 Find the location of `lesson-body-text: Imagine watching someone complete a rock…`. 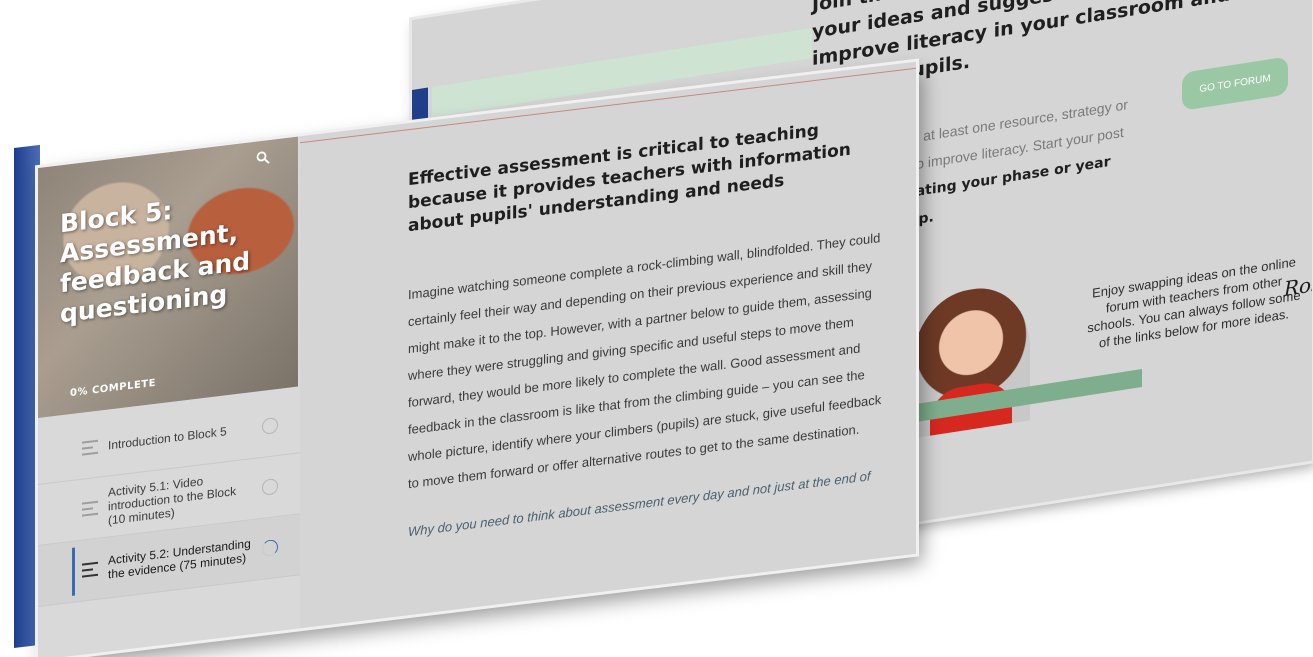

lesson-body-text: Imagine watching someone complete a rock… is located at coordinates (645, 361).